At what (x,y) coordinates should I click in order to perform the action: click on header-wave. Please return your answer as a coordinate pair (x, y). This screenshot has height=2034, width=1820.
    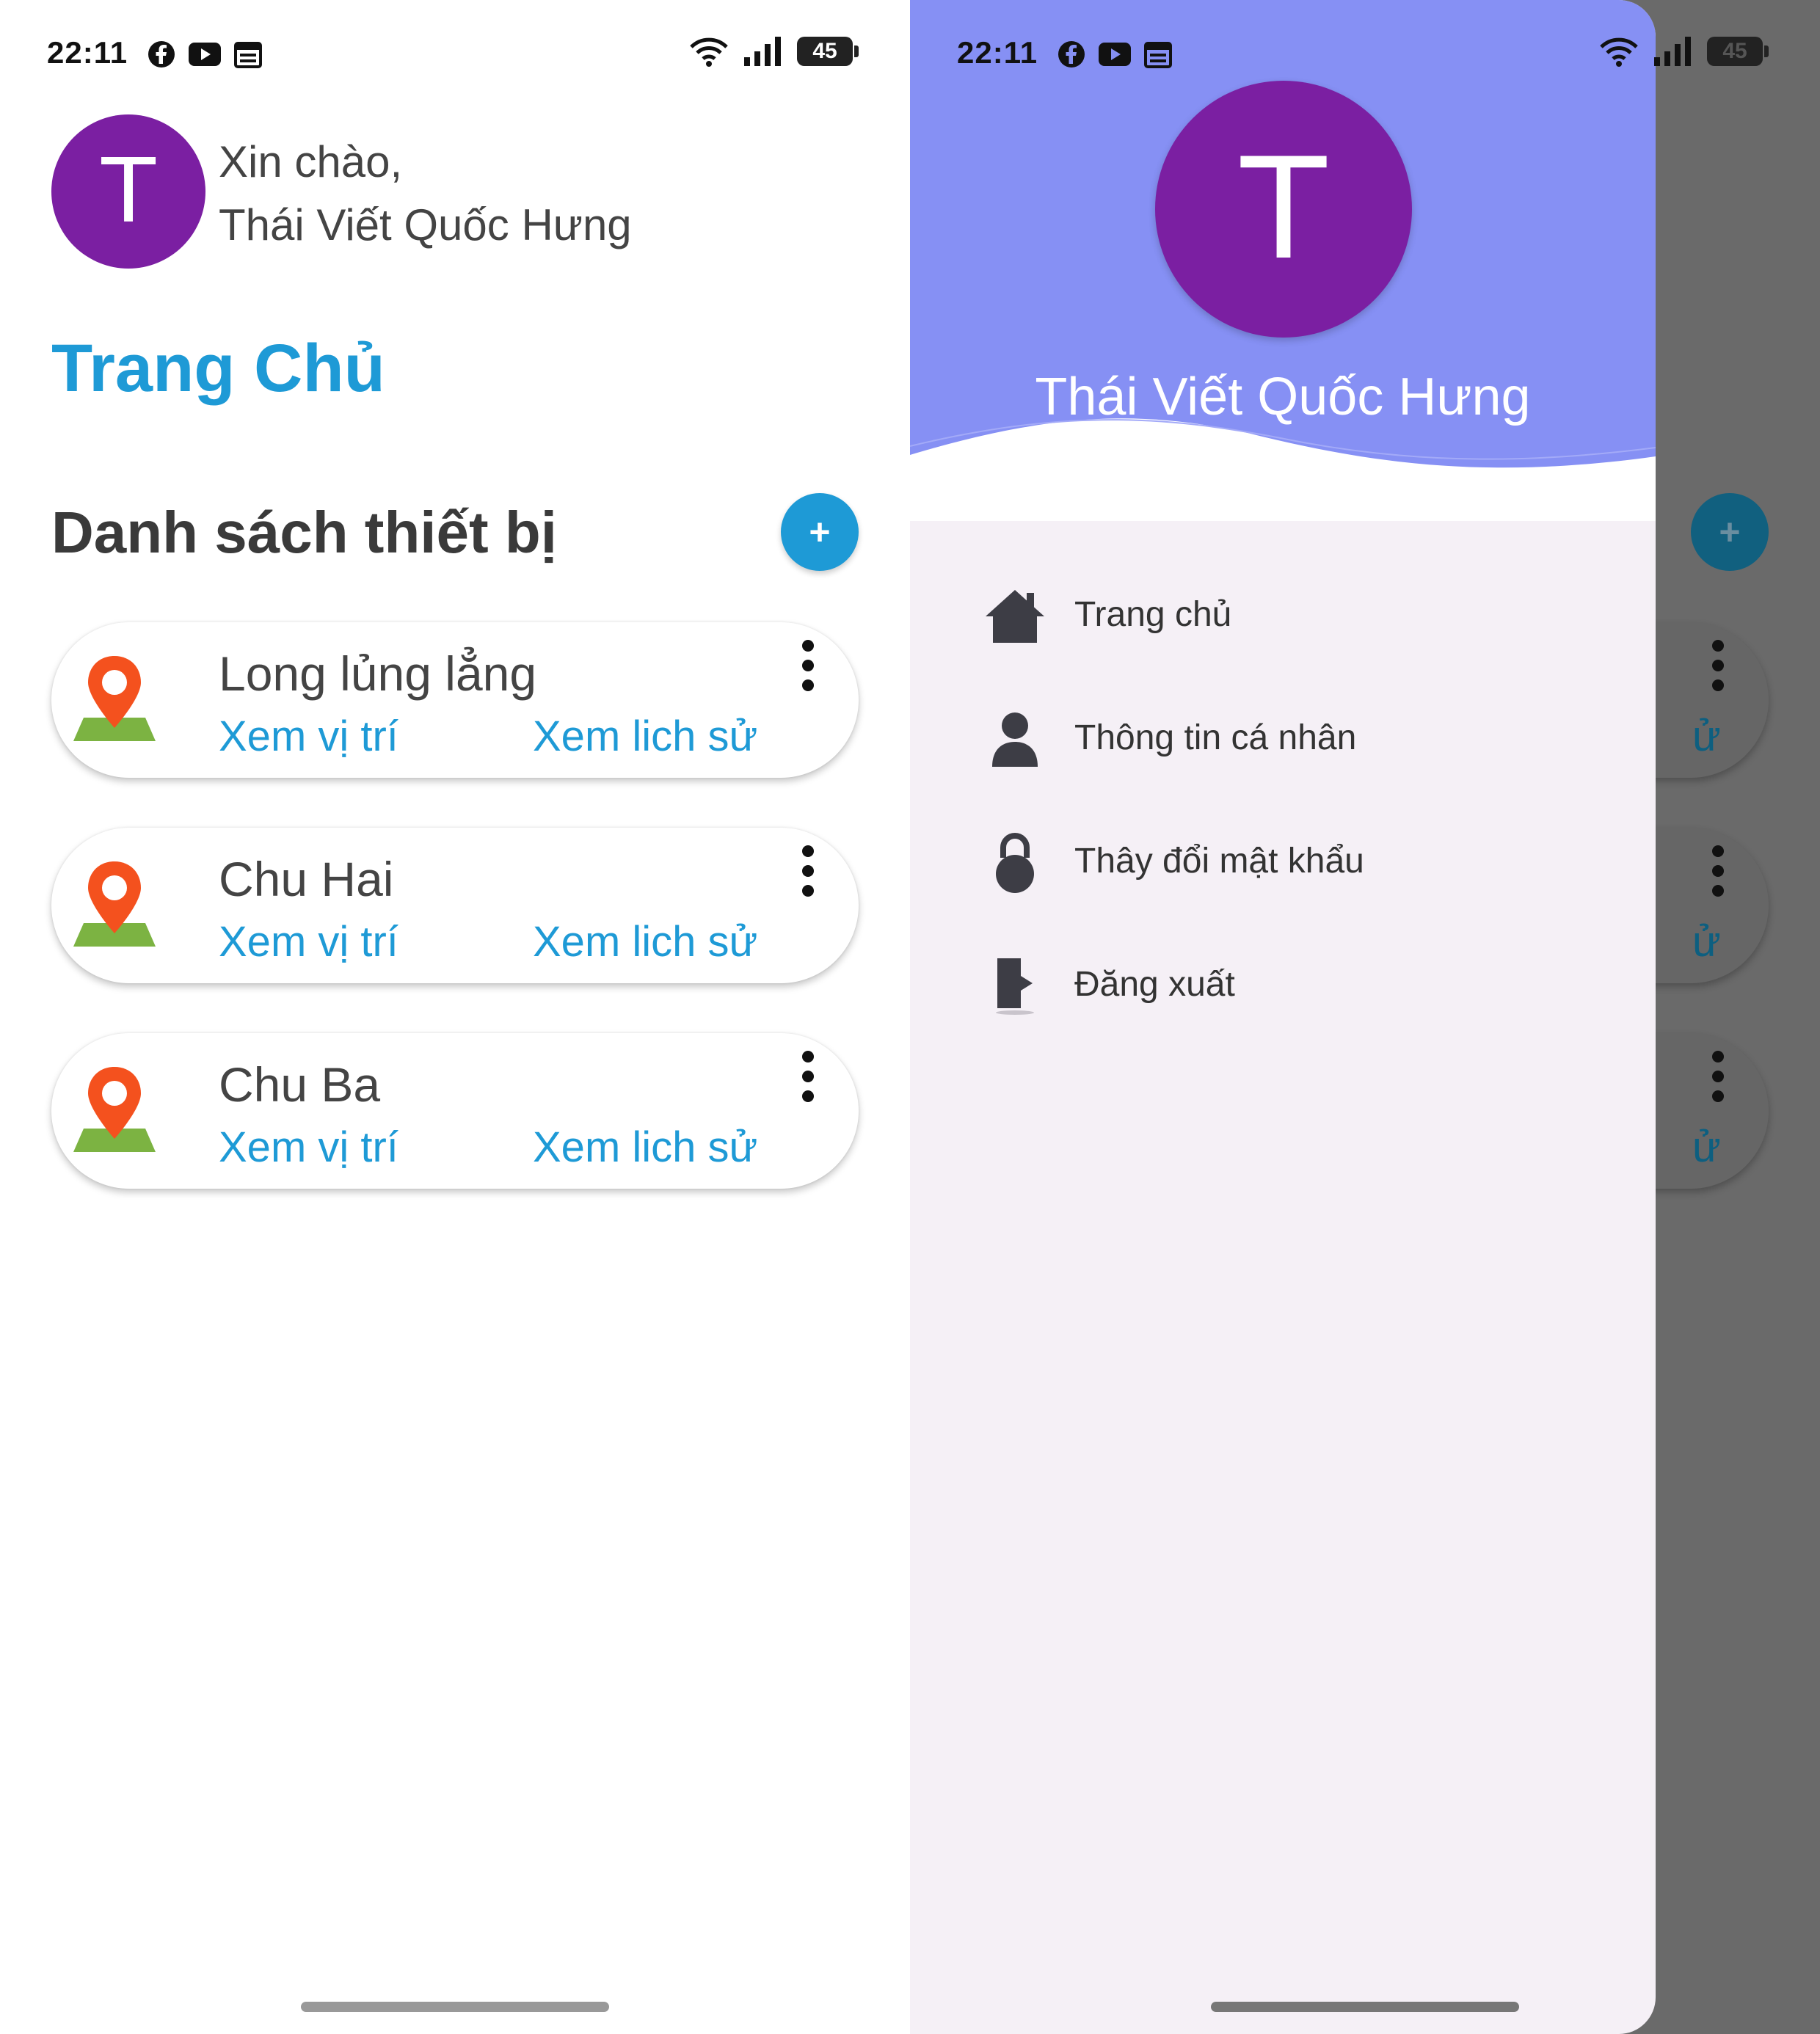
    Looking at the image, I should click on (1283, 469).